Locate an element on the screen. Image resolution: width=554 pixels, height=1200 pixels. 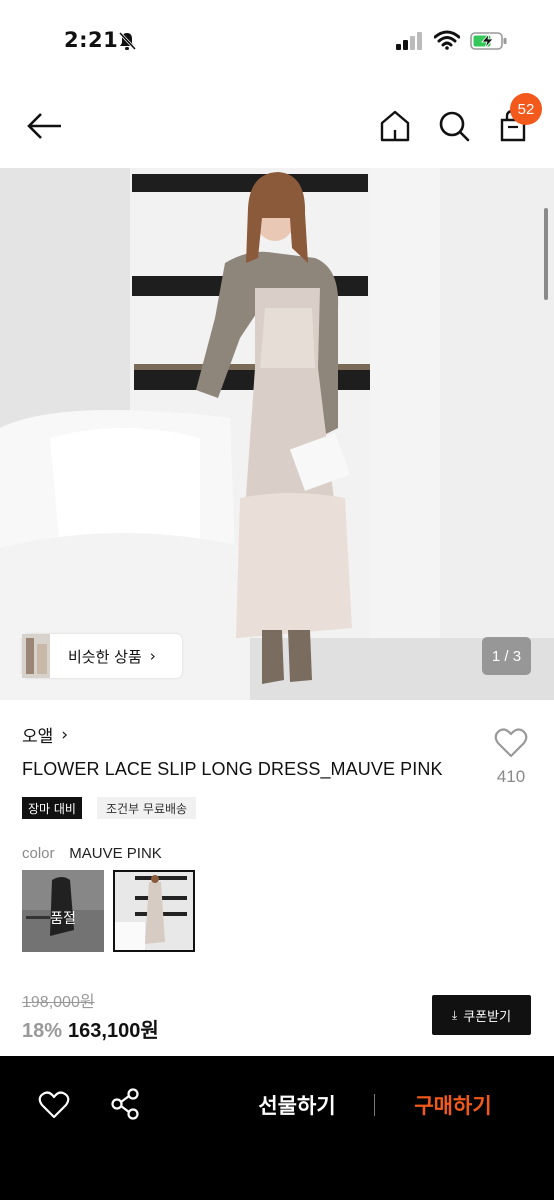
search-icon is located at coordinates (454, 126).